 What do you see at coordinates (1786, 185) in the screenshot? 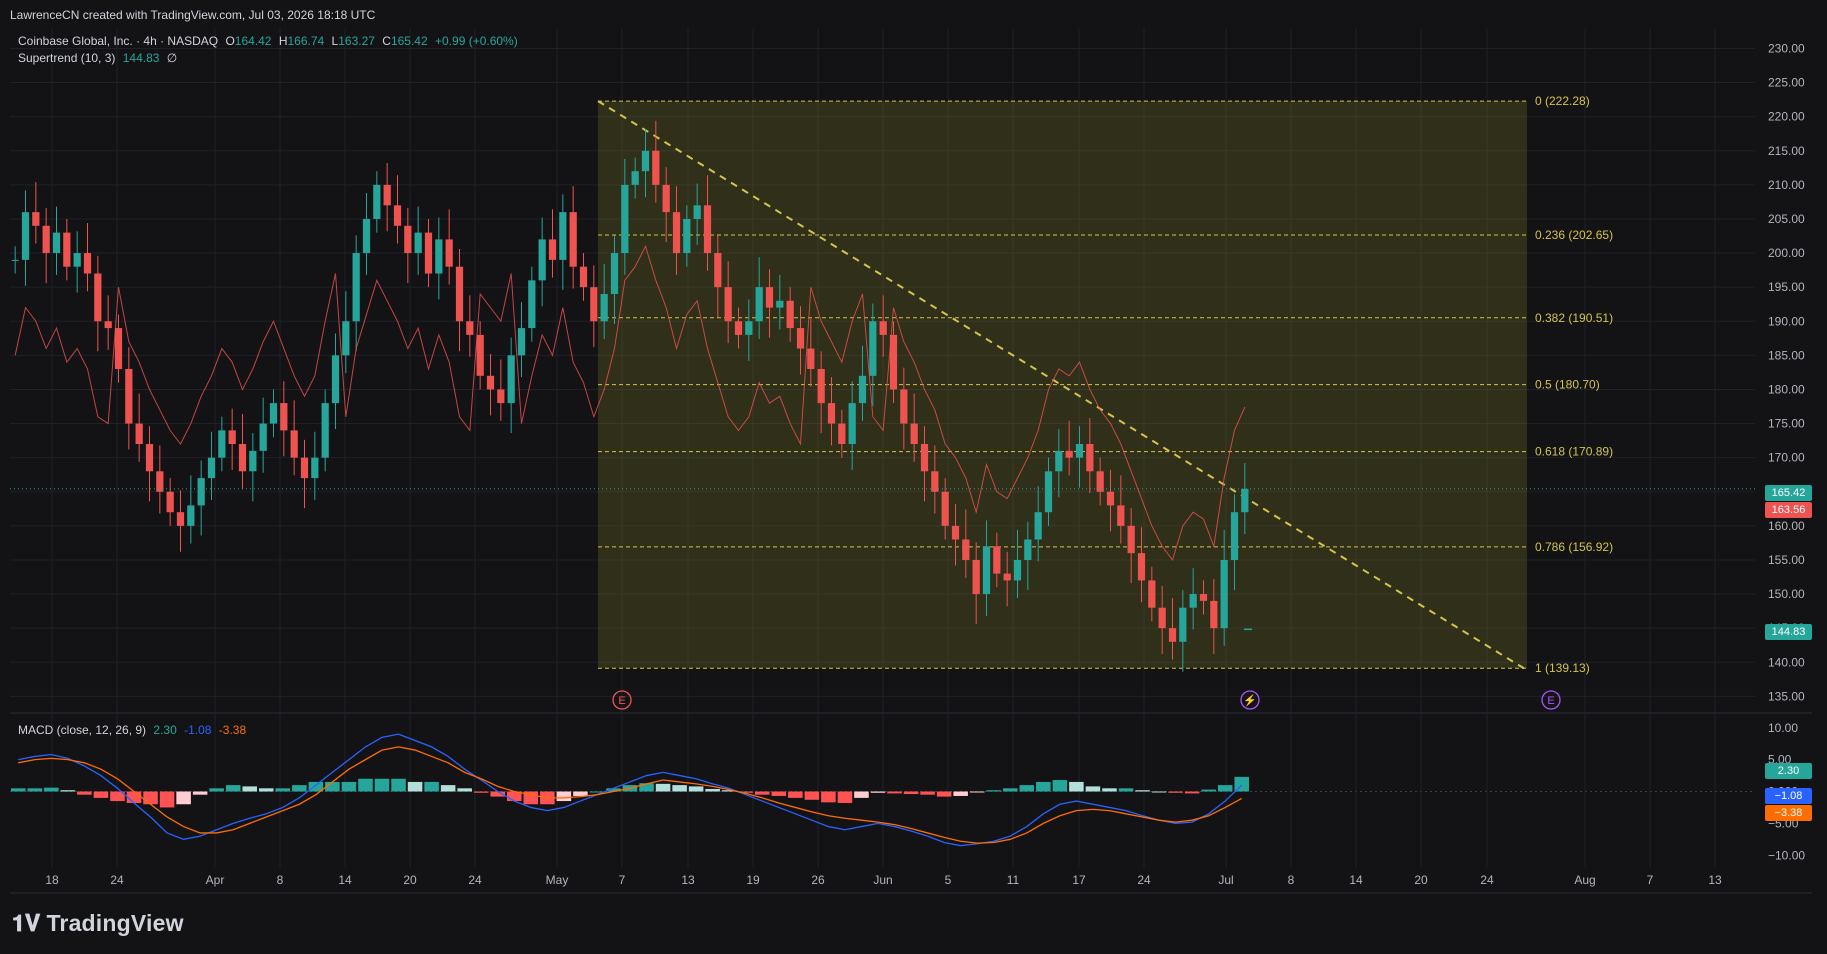
I see `price-tick-label: 210.00` at bounding box center [1786, 185].